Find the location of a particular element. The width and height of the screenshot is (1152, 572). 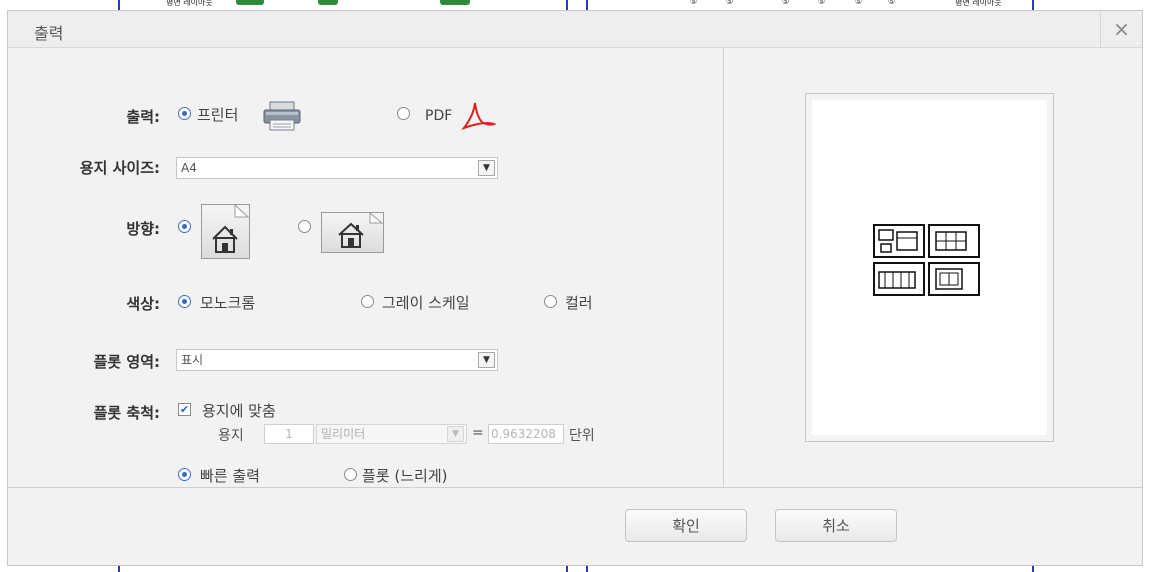

output-row: 출력: 프린터 PDF is located at coordinates (365, 116).